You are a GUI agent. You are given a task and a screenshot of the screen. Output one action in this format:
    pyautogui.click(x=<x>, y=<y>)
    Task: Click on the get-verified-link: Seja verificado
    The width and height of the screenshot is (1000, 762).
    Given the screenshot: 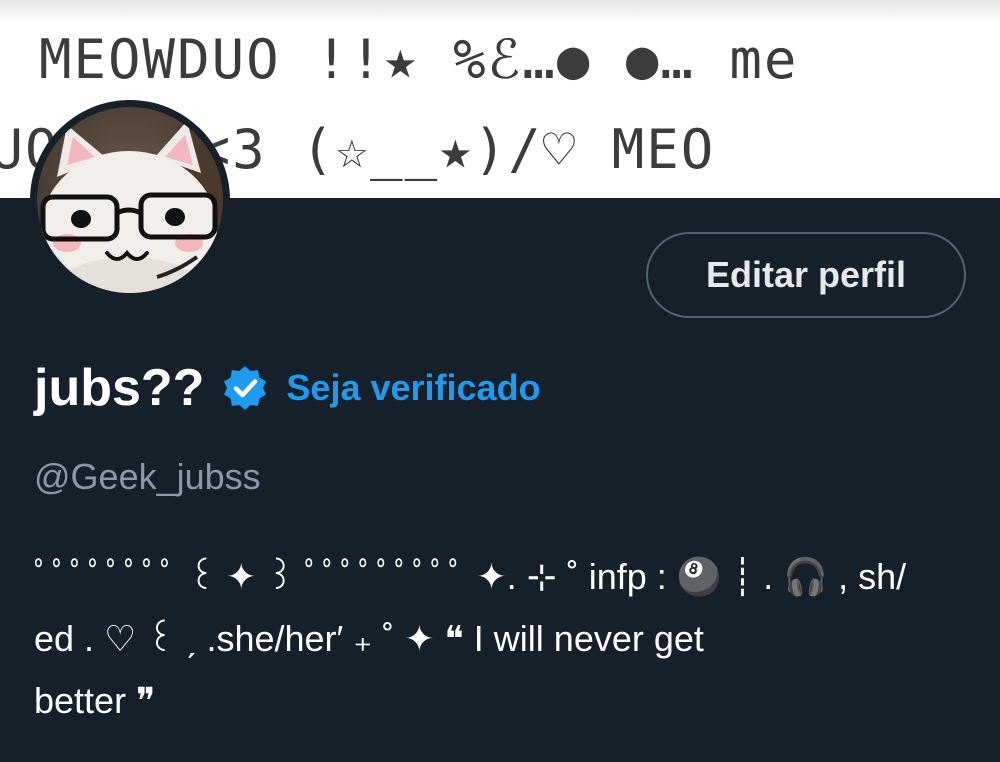 What is the action you would take?
    pyautogui.click(x=413, y=388)
    